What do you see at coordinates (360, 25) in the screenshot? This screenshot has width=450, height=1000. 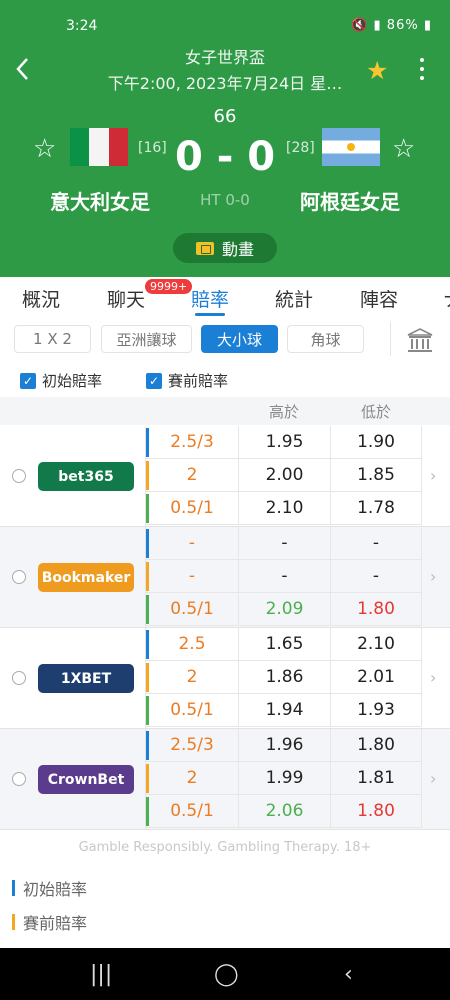 I see `mute-icon: 🔇` at bounding box center [360, 25].